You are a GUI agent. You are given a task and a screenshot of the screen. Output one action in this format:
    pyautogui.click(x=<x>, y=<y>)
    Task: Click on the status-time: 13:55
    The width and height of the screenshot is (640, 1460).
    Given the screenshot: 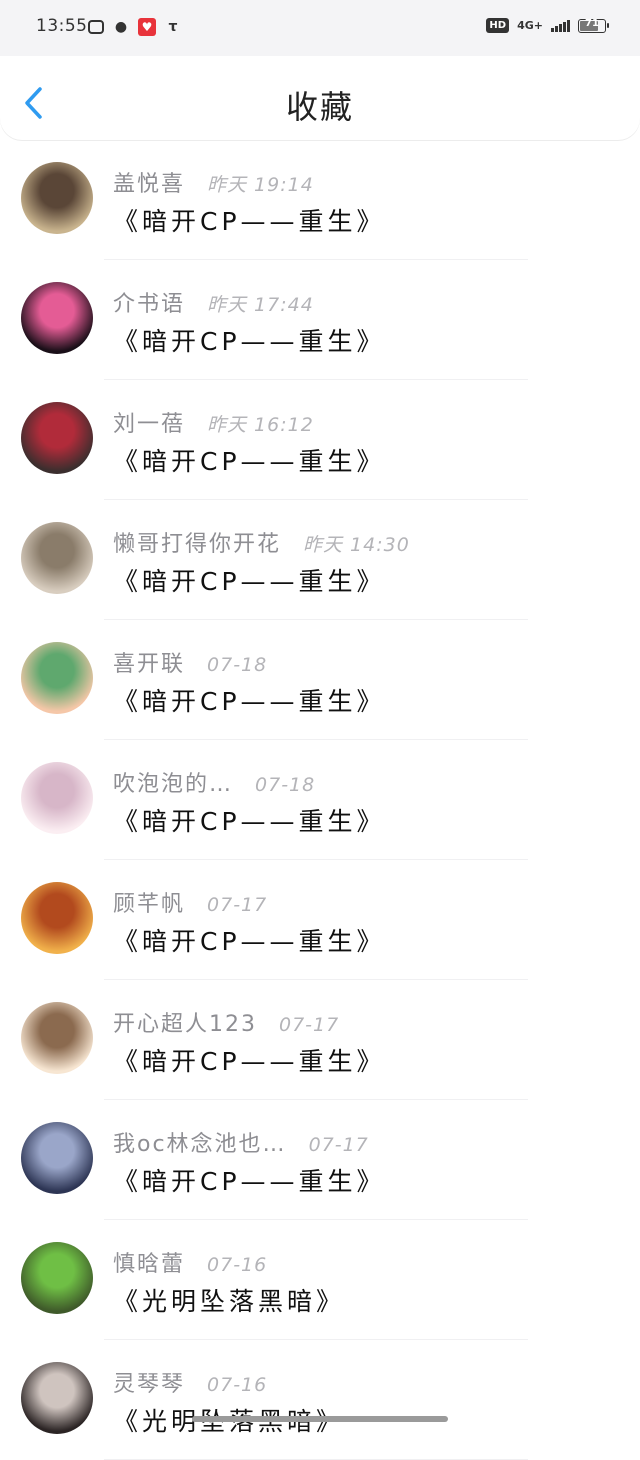 What is the action you would take?
    pyautogui.click(x=62, y=26)
    